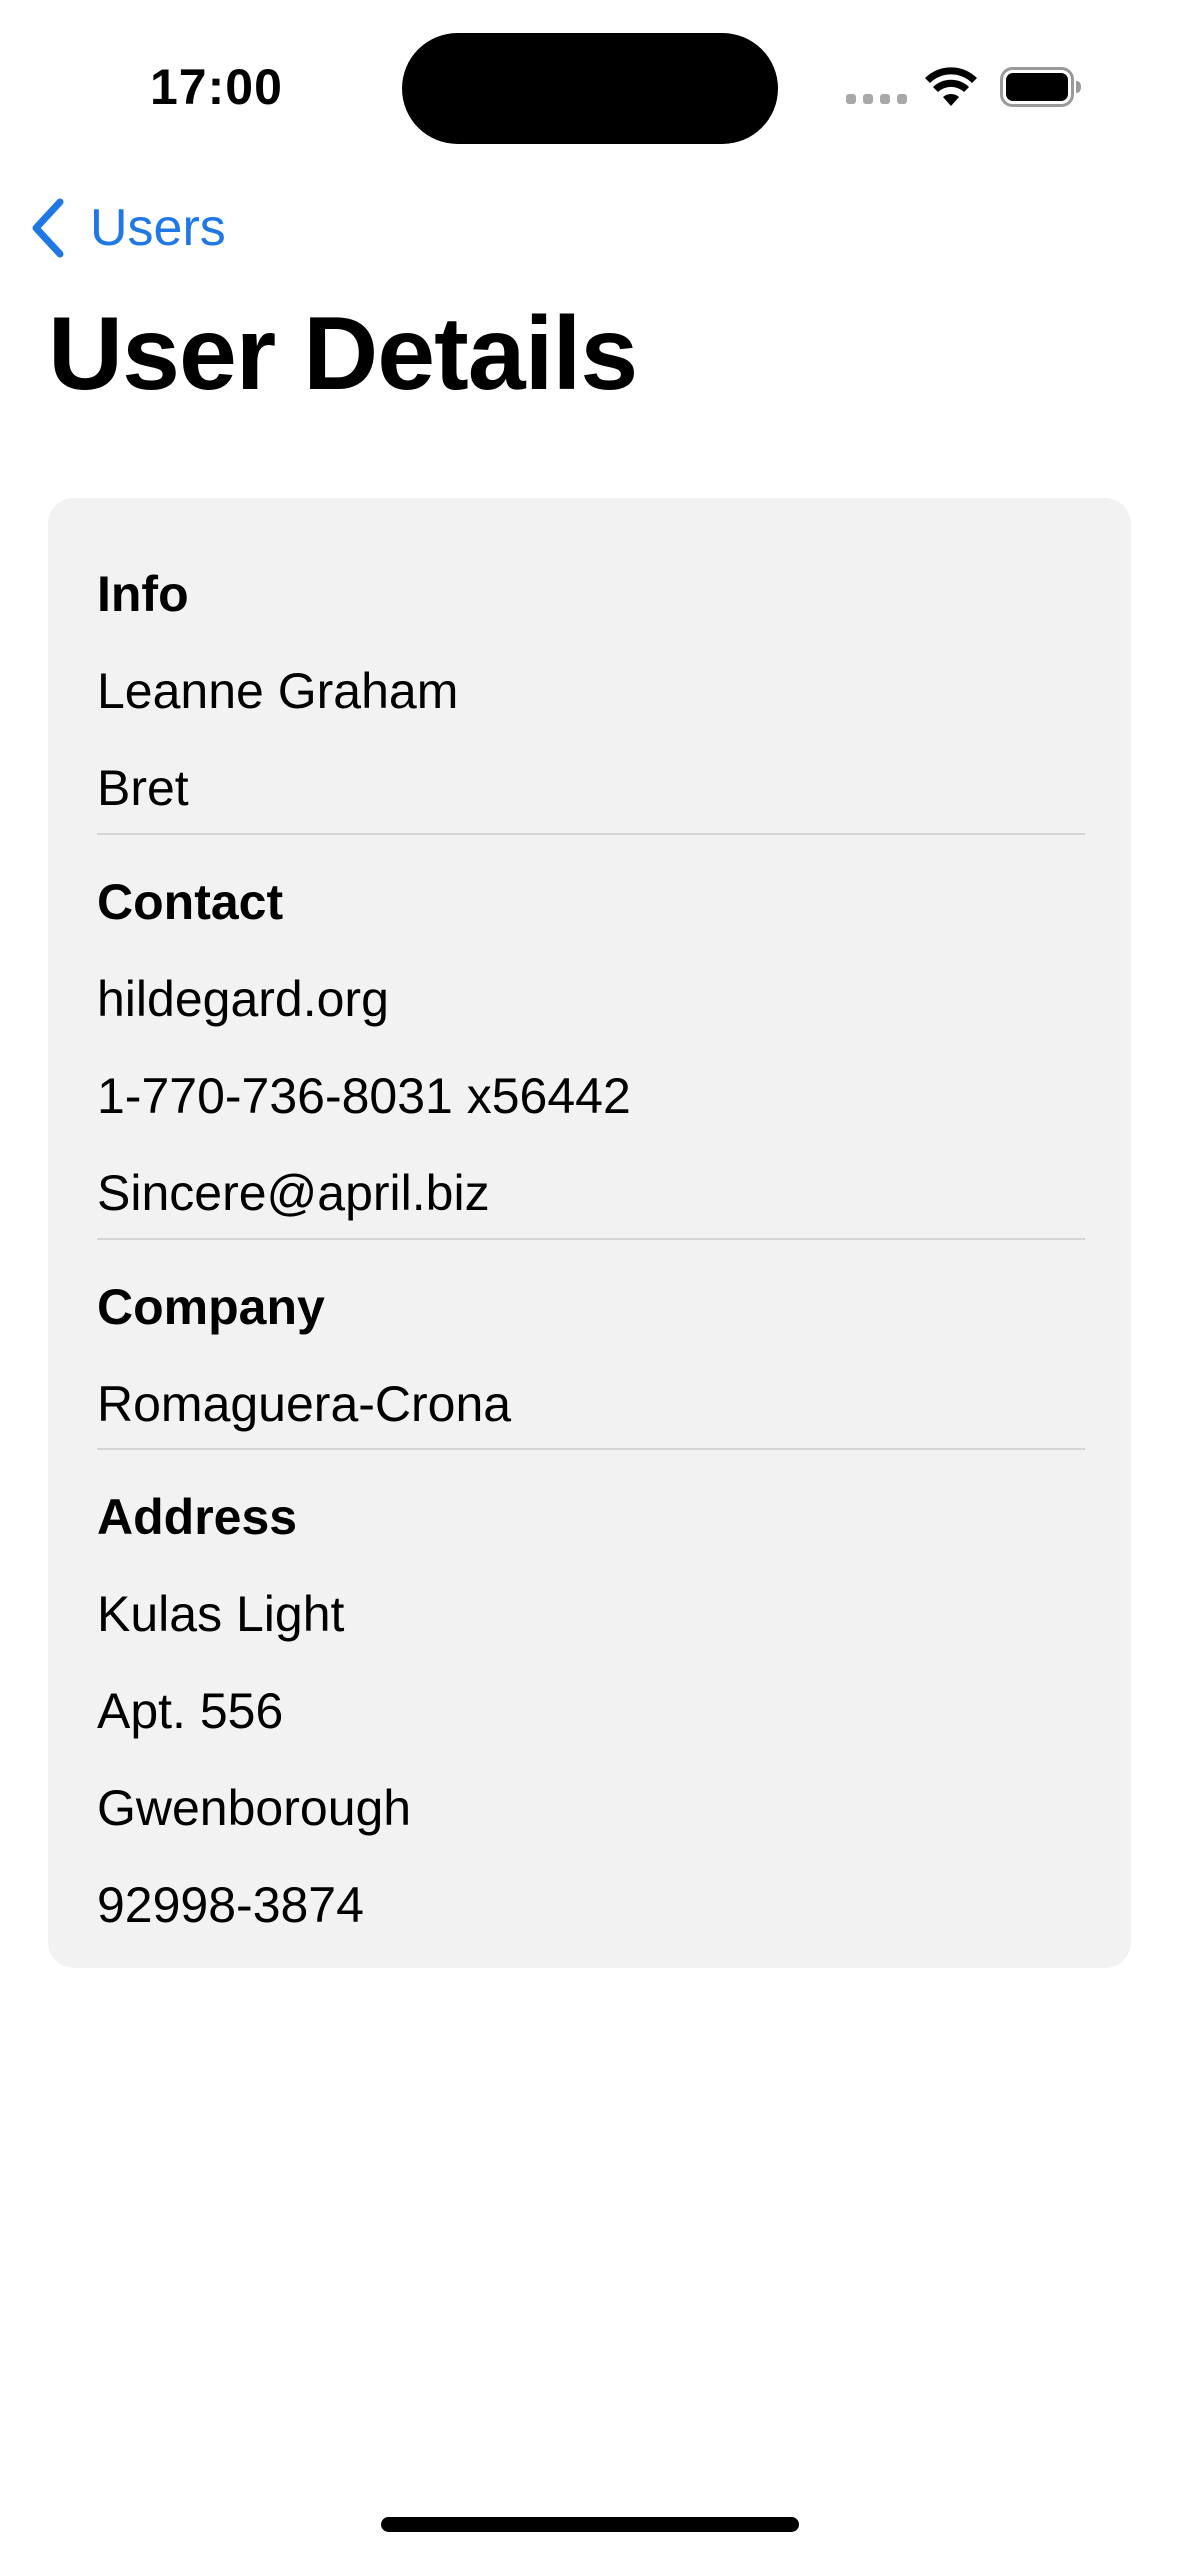 The height and width of the screenshot is (2556, 1179). Describe the element at coordinates (143, 594) in the screenshot. I see `info-section-header: Info` at that location.